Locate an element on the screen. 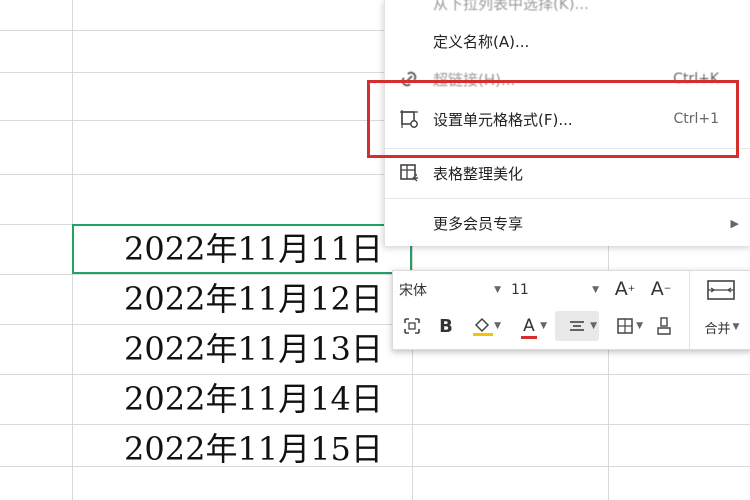  submenu-arrow-icon: ▶ is located at coordinates (734, 223).